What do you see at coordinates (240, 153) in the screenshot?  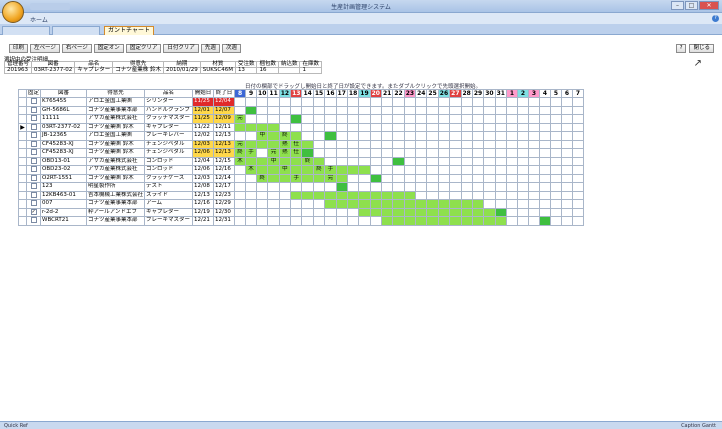 I see `gantt-cell: 終` at bounding box center [240, 153].